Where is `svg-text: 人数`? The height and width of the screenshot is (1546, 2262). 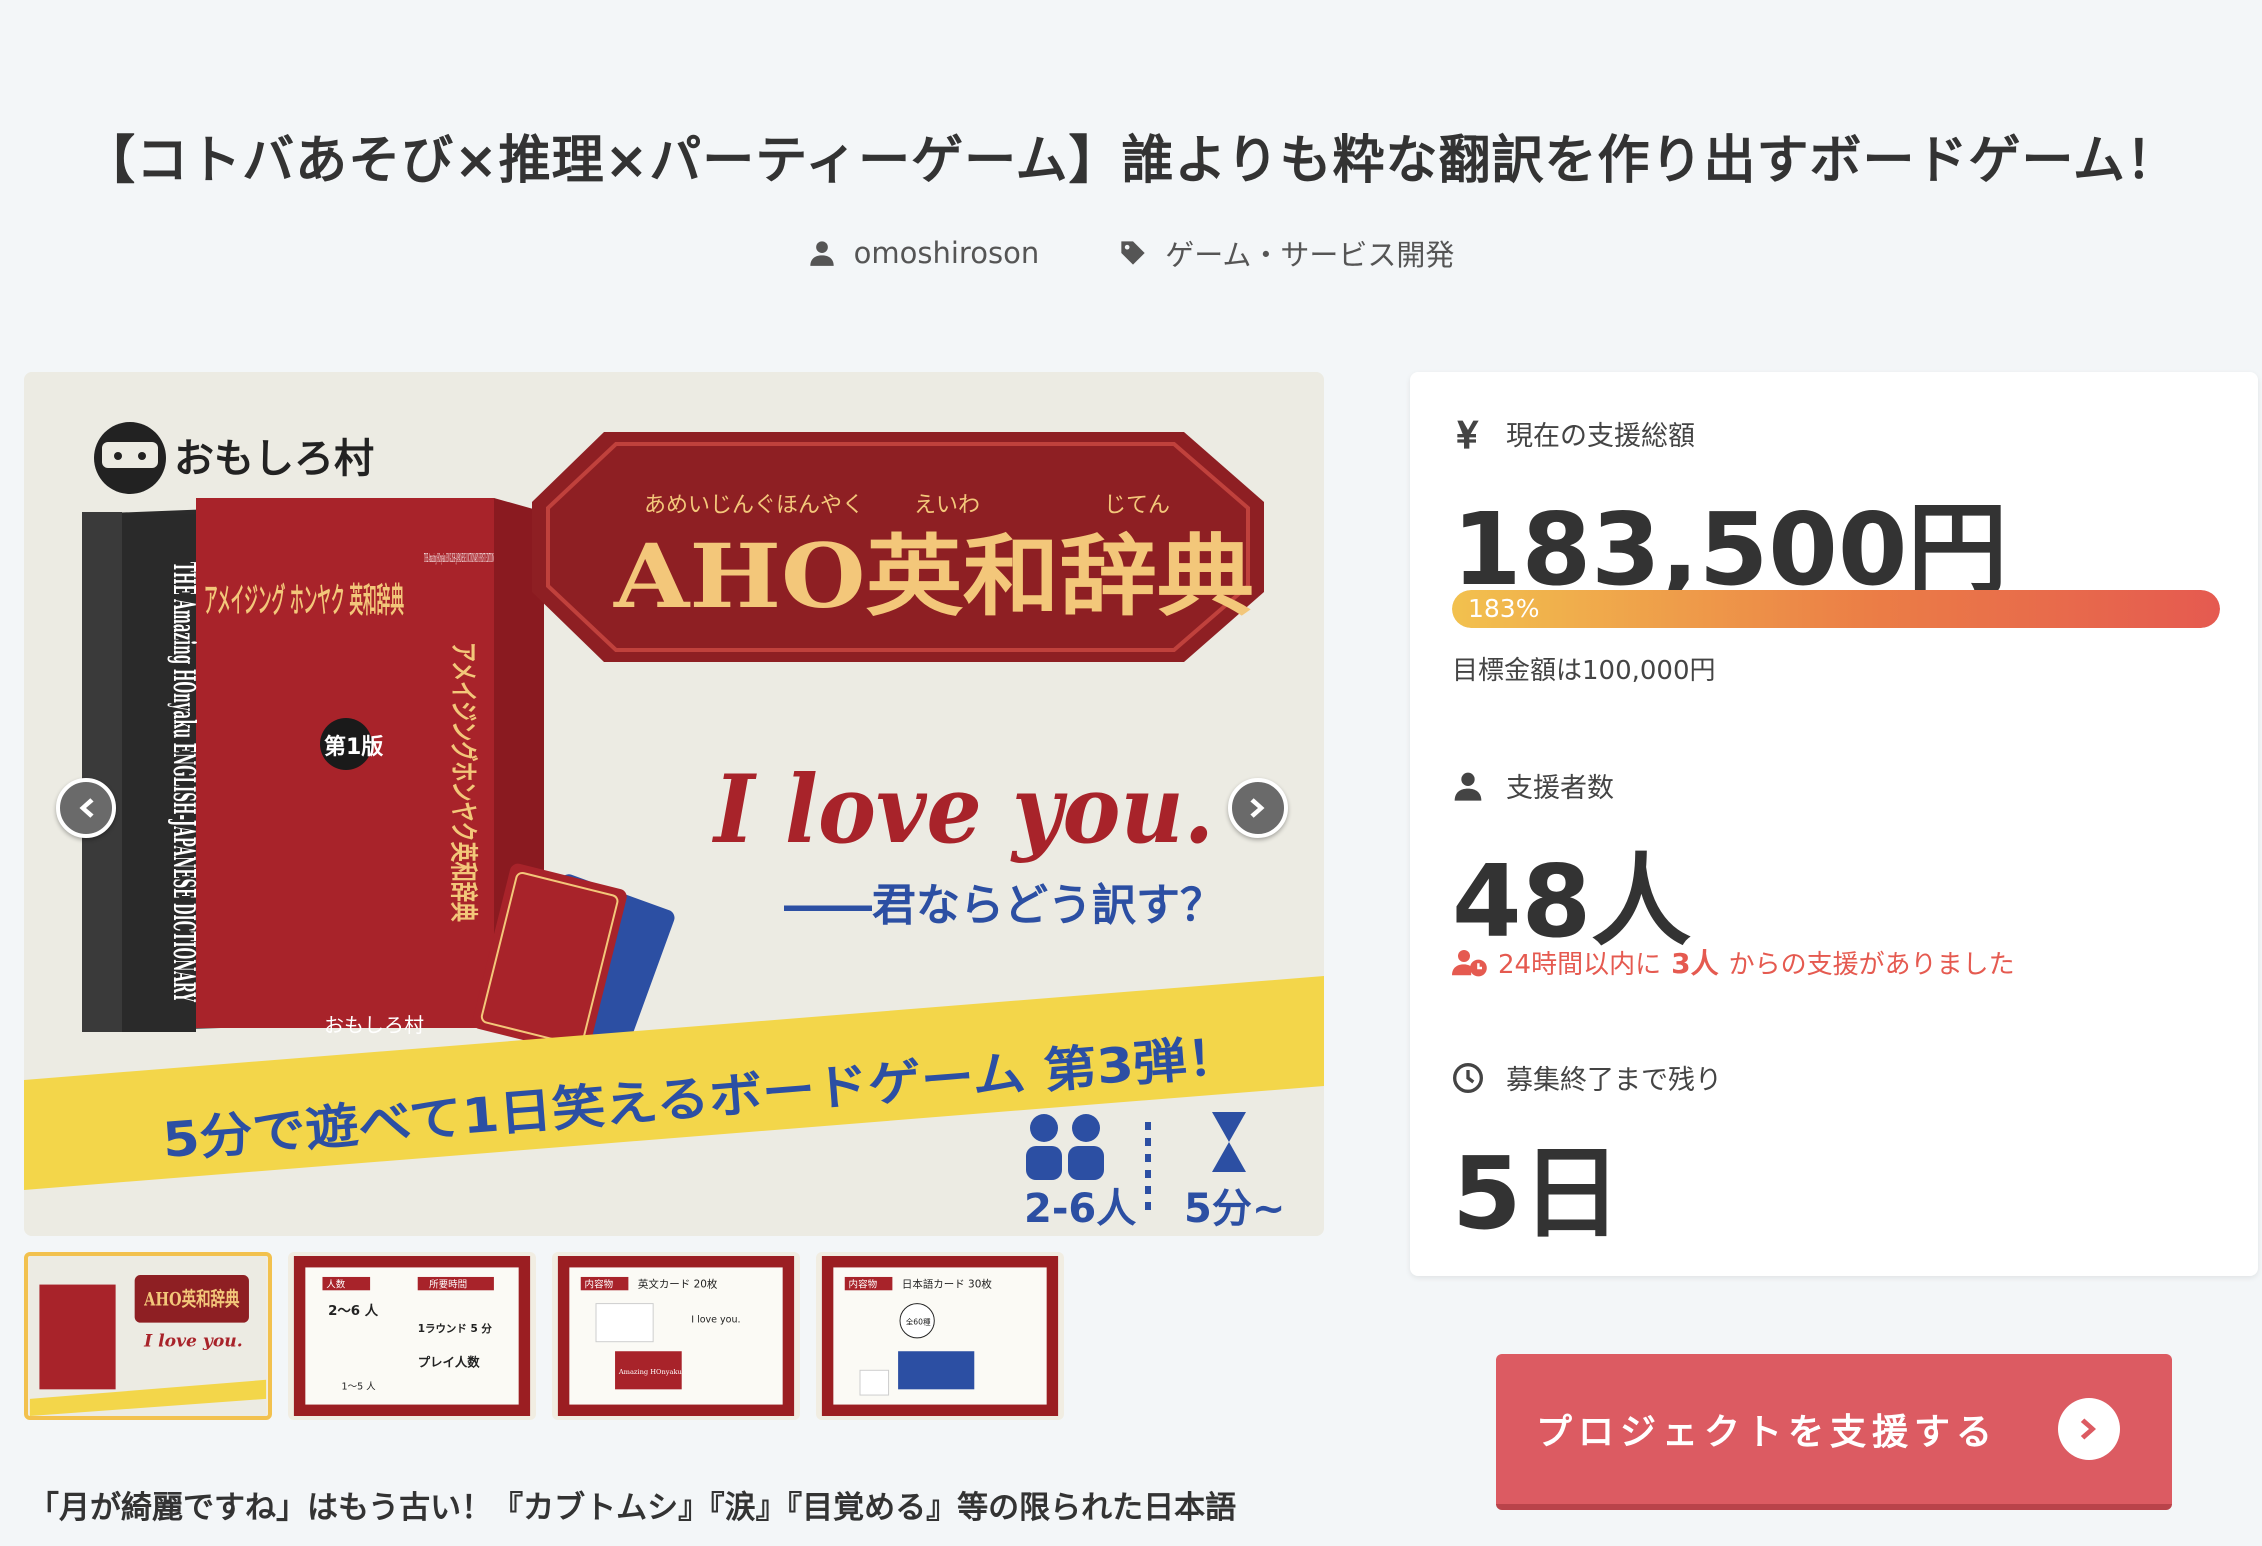
svg-text: 人数 is located at coordinates (336, 1284).